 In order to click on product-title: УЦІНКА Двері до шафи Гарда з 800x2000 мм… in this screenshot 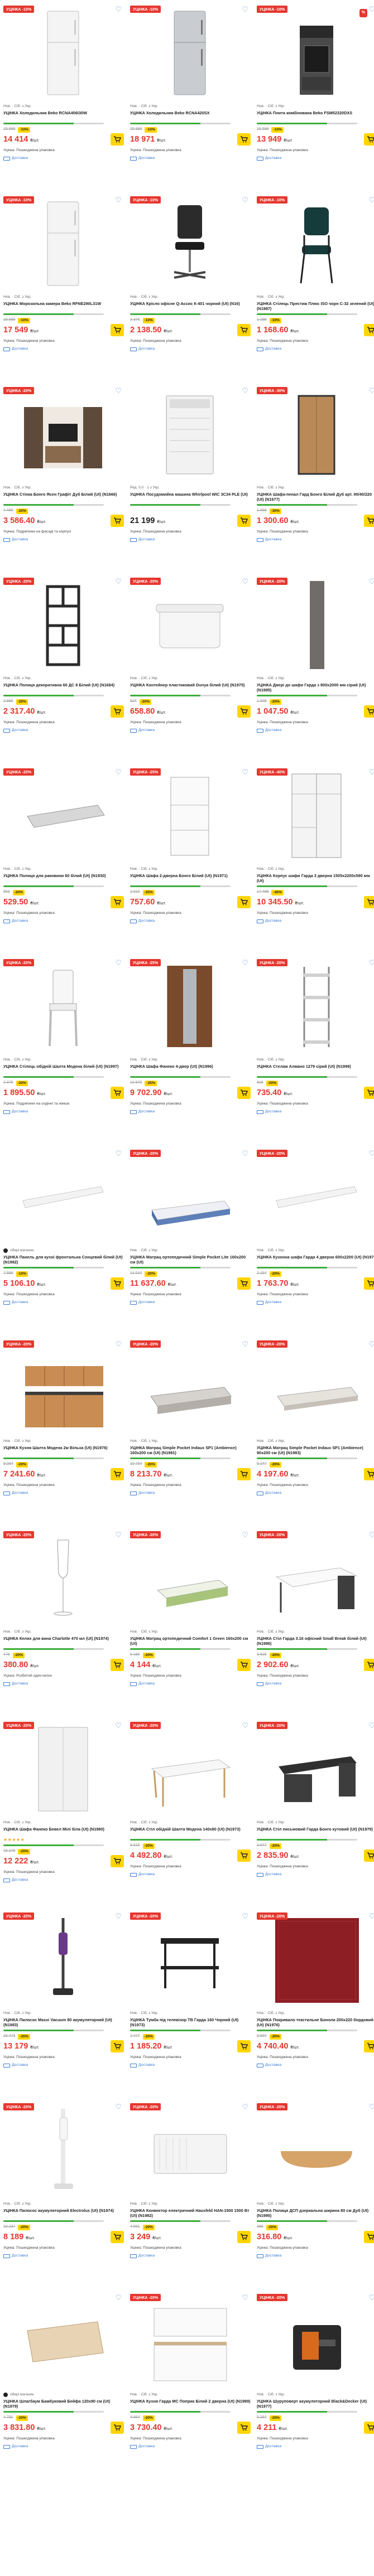, I will do `click(315, 687)`.